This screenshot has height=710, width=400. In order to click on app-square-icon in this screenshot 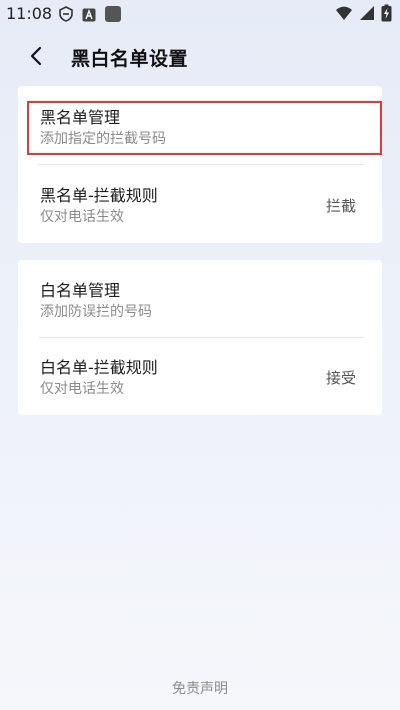, I will do `click(113, 16)`.